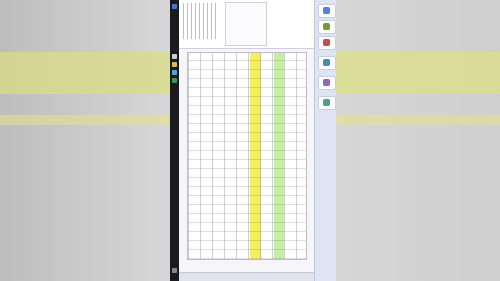 The height and width of the screenshot is (281, 500). Describe the element at coordinates (174, 6) in the screenshot. I see `start-icon` at that location.